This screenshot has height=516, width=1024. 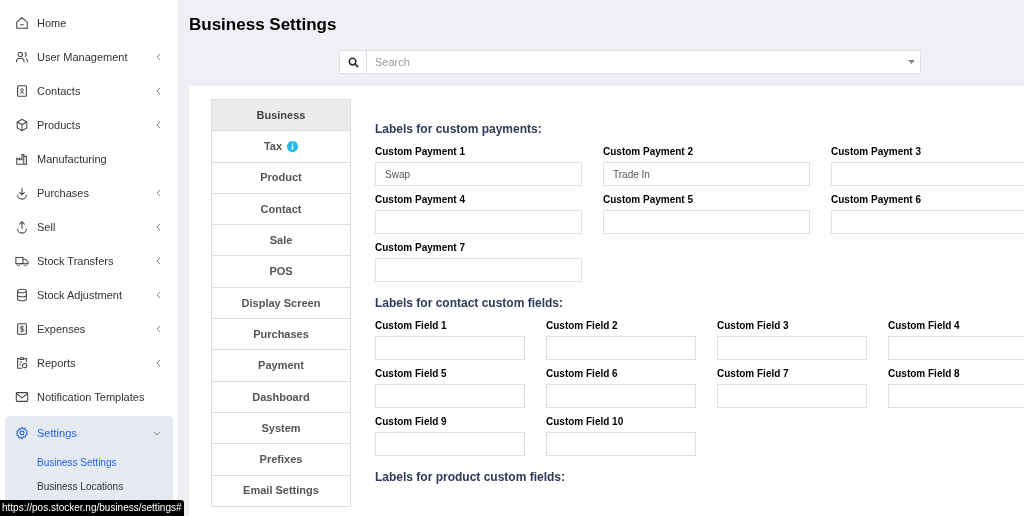 I want to click on text-field: Trade In, so click(x=706, y=174).